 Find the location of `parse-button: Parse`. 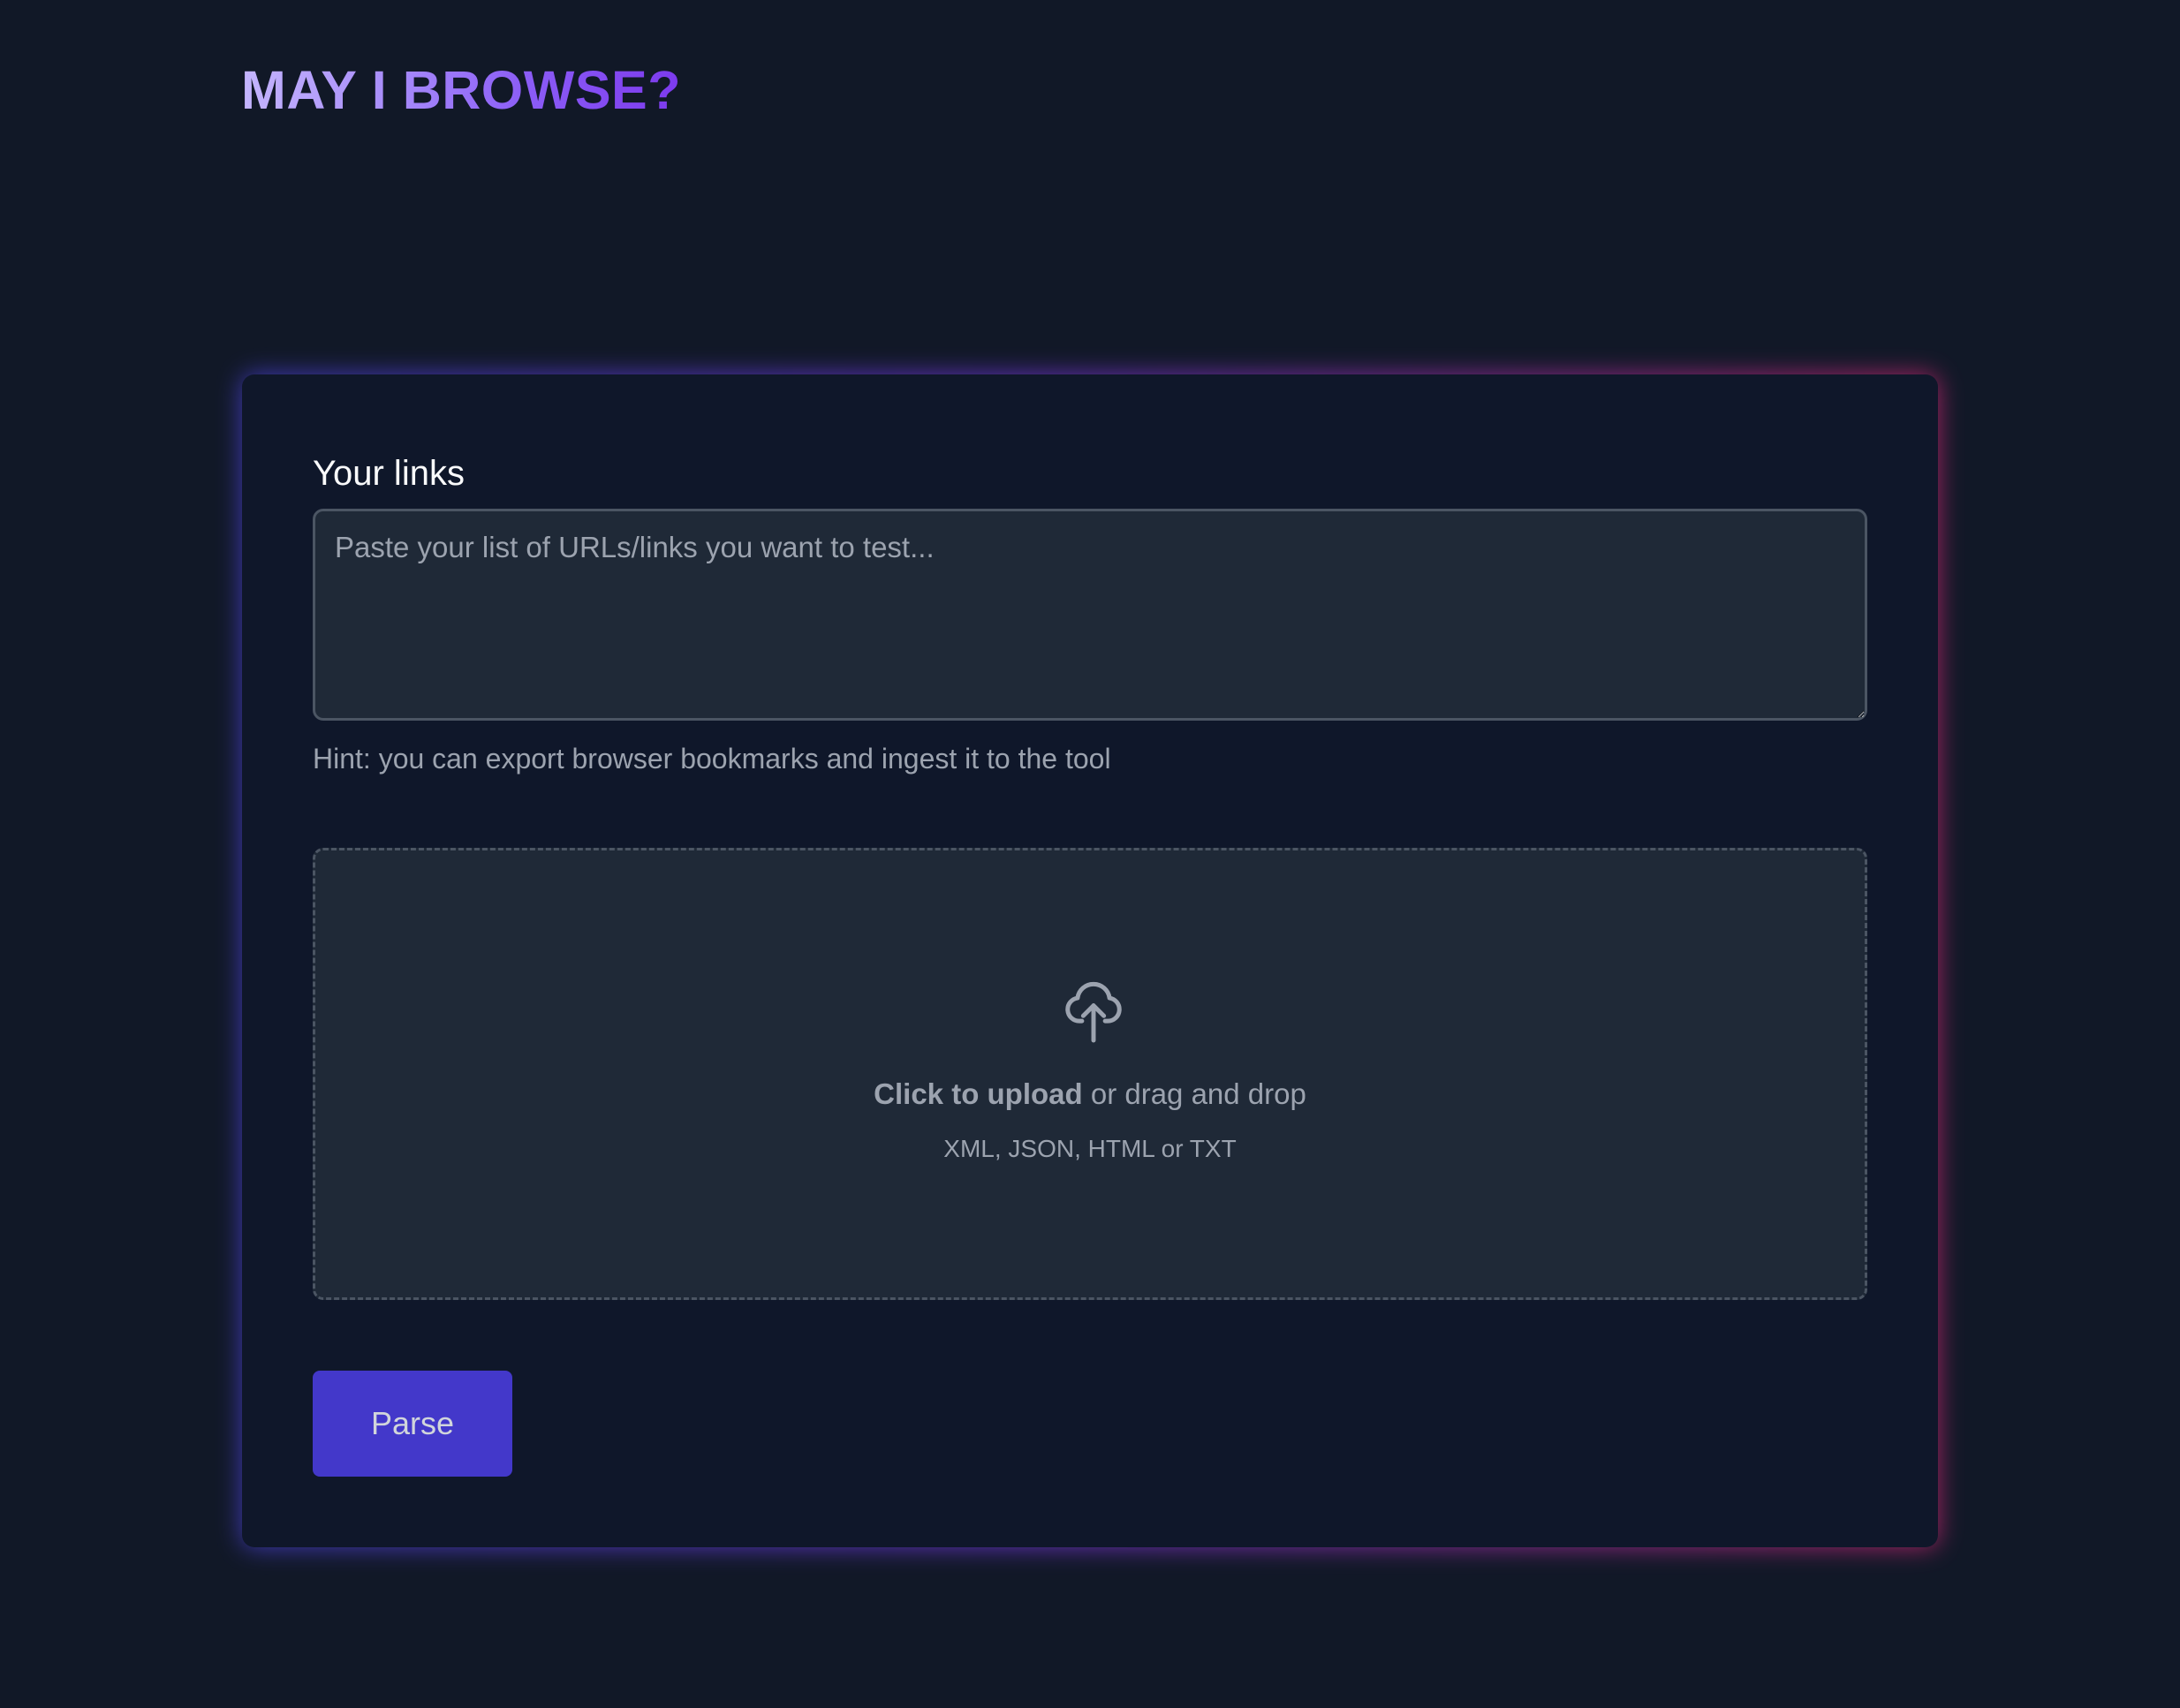

parse-button: Parse is located at coordinates (412, 1424).